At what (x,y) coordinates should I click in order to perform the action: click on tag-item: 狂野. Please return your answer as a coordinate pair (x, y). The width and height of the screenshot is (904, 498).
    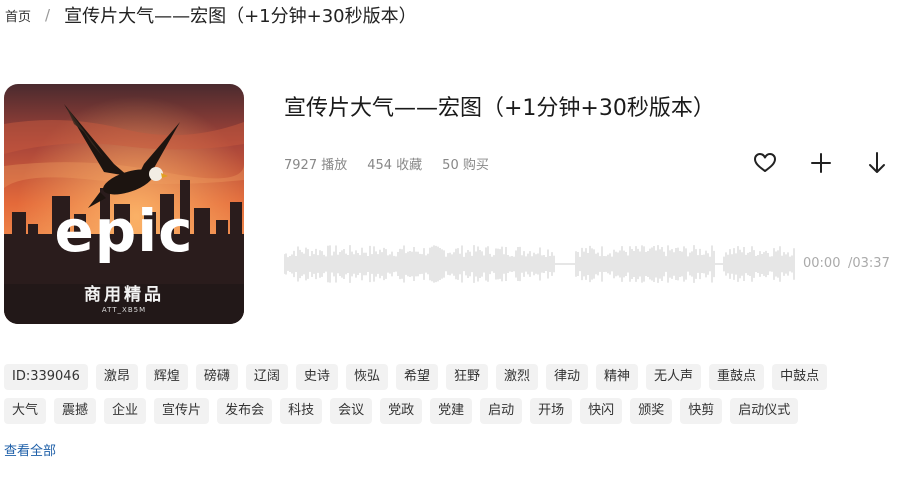
    Looking at the image, I should click on (466, 377).